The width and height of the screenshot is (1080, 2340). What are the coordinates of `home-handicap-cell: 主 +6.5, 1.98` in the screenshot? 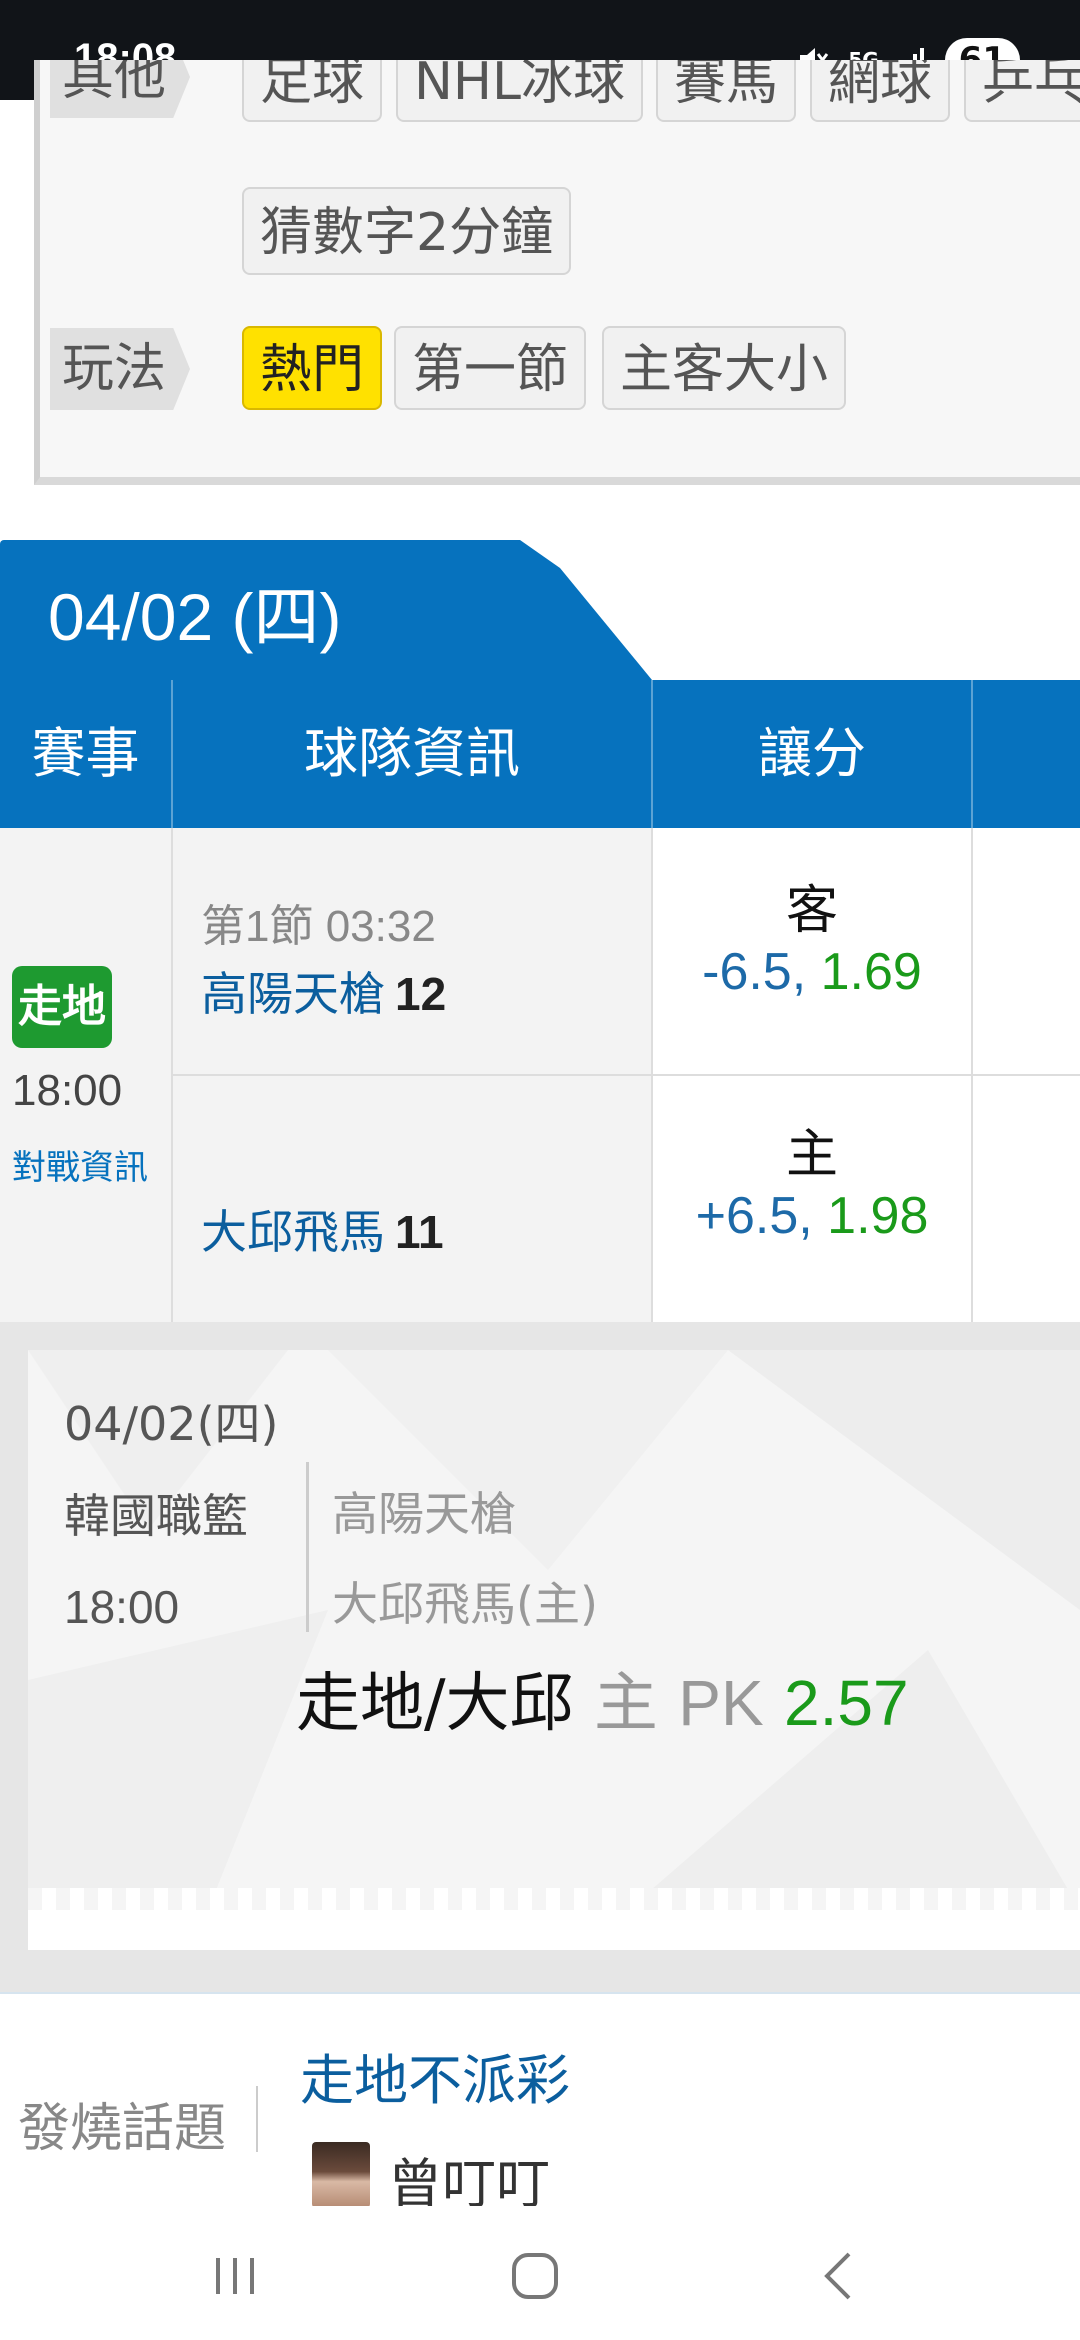 It's located at (813, 1199).